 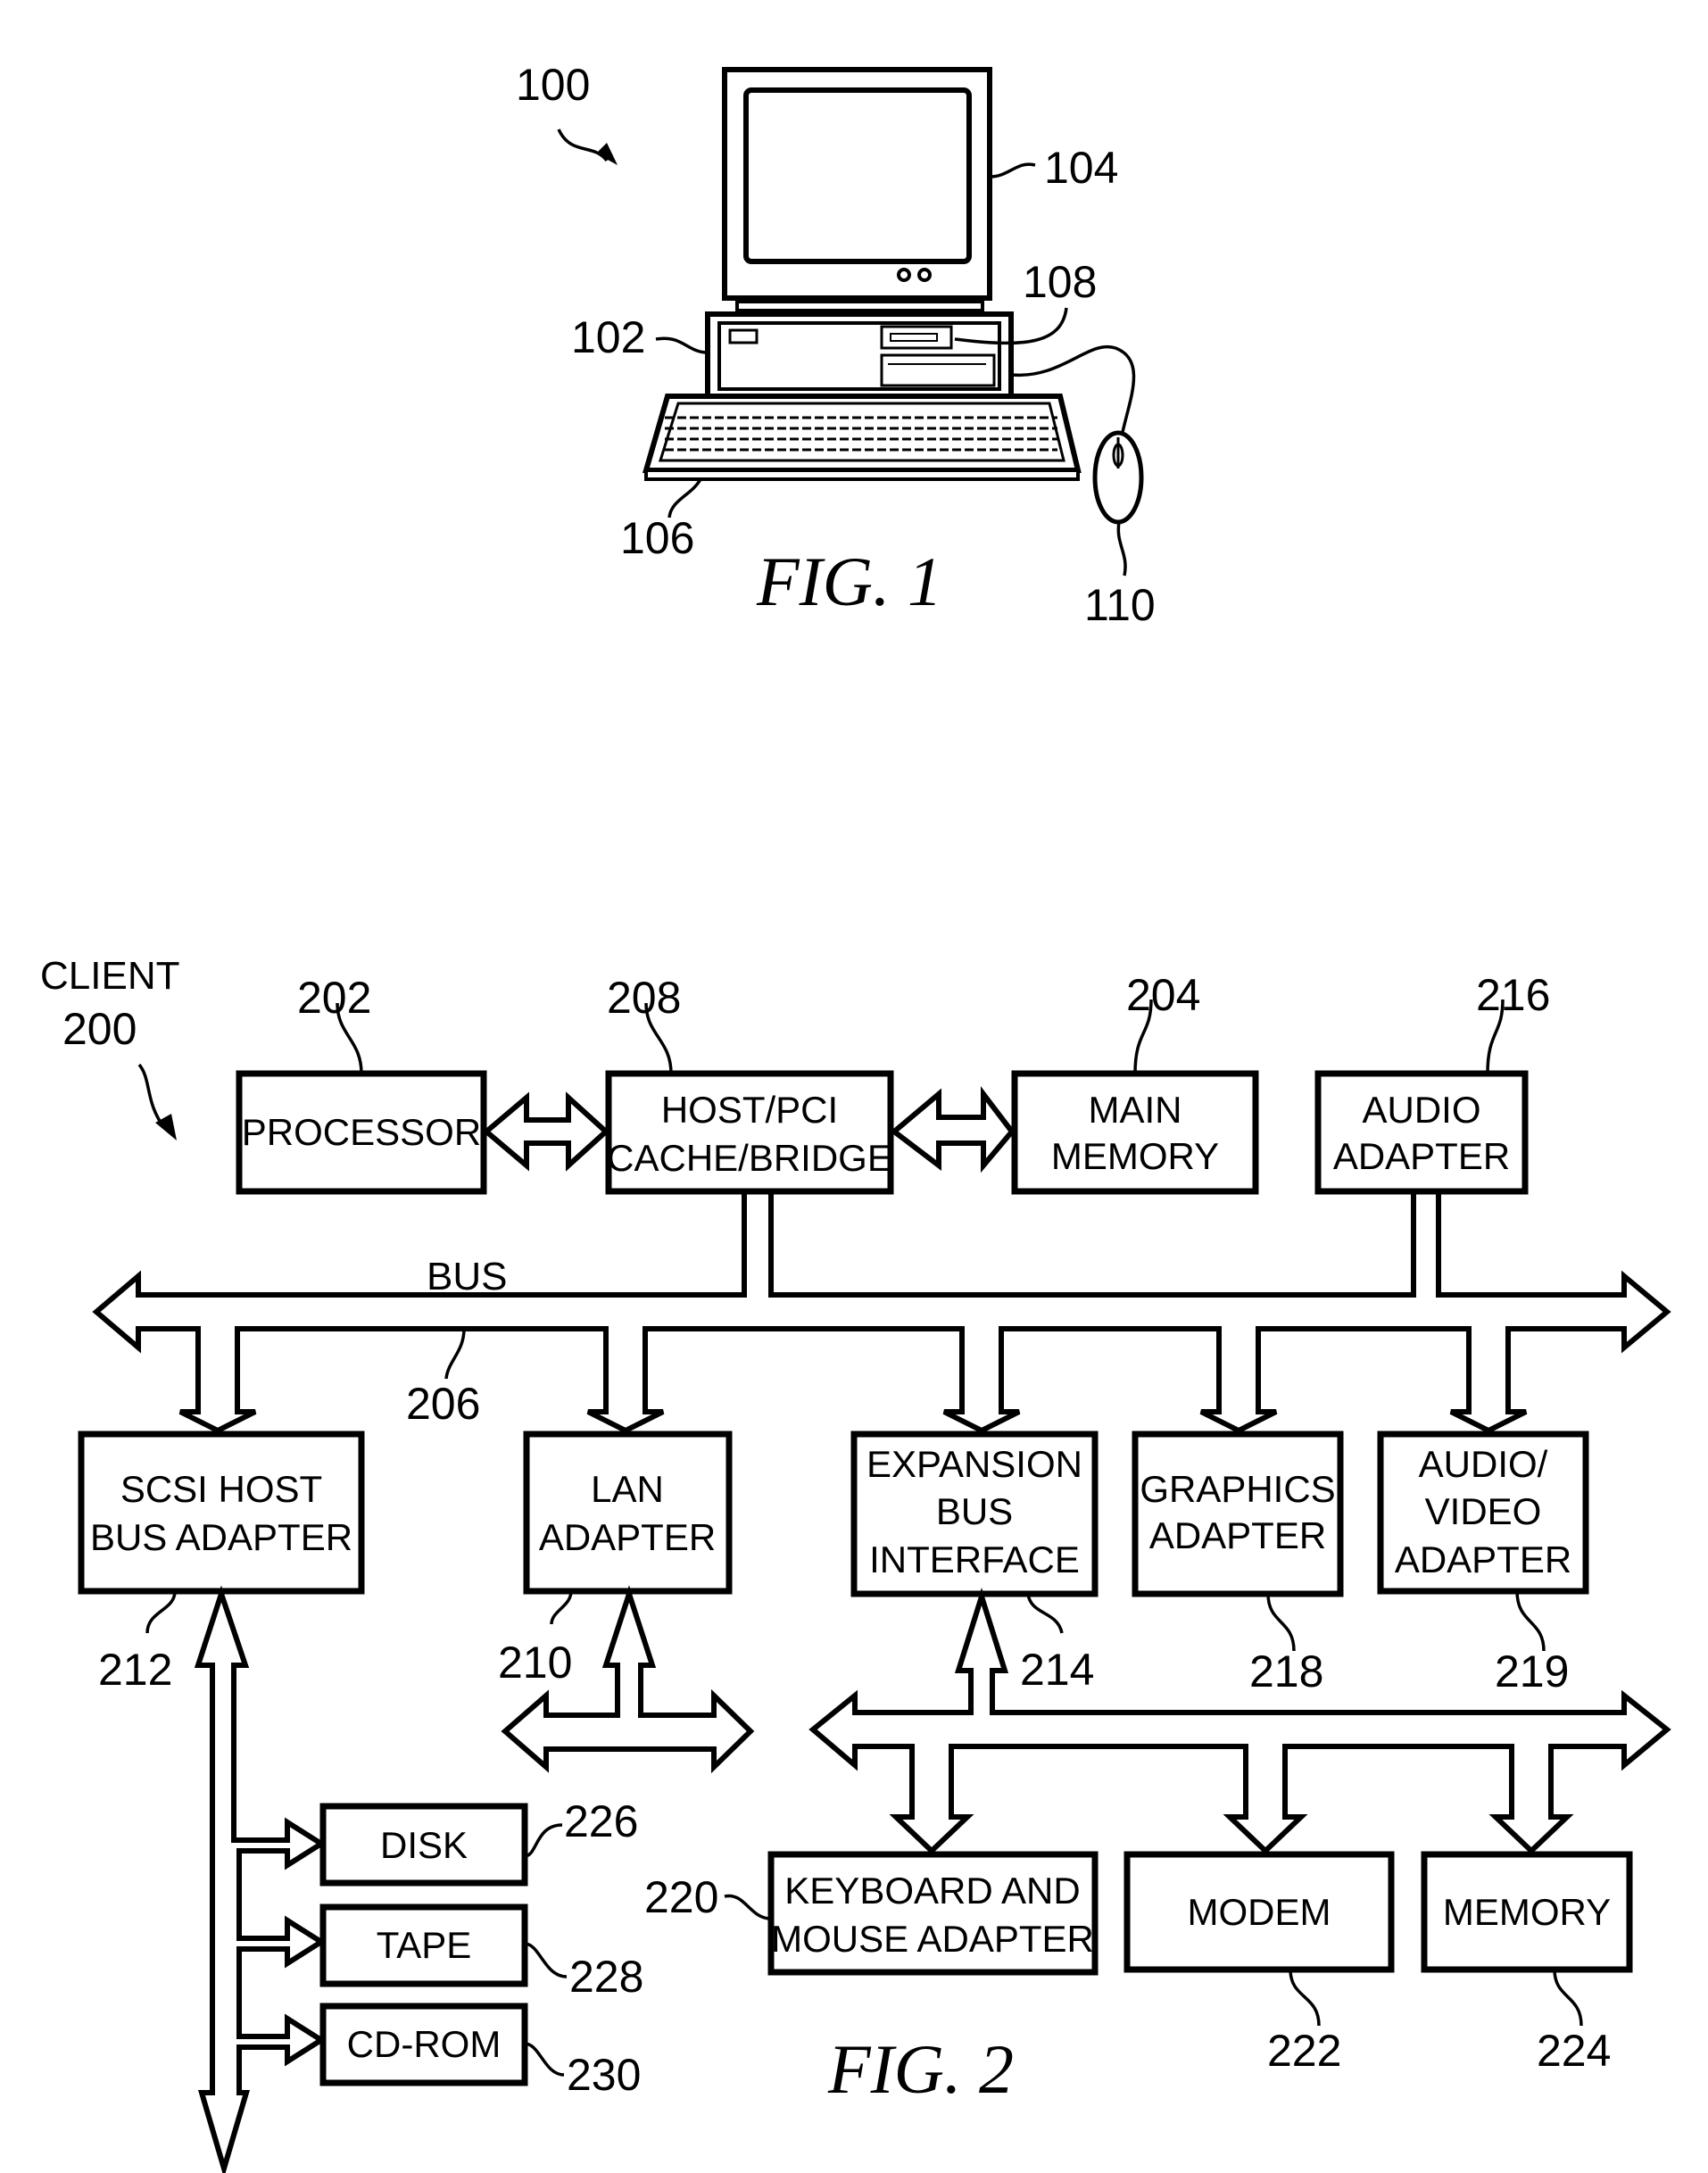 What do you see at coordinates (608, 337) in the screenshot?
I see `ref-102: 102` at bounding box center [608, 337].